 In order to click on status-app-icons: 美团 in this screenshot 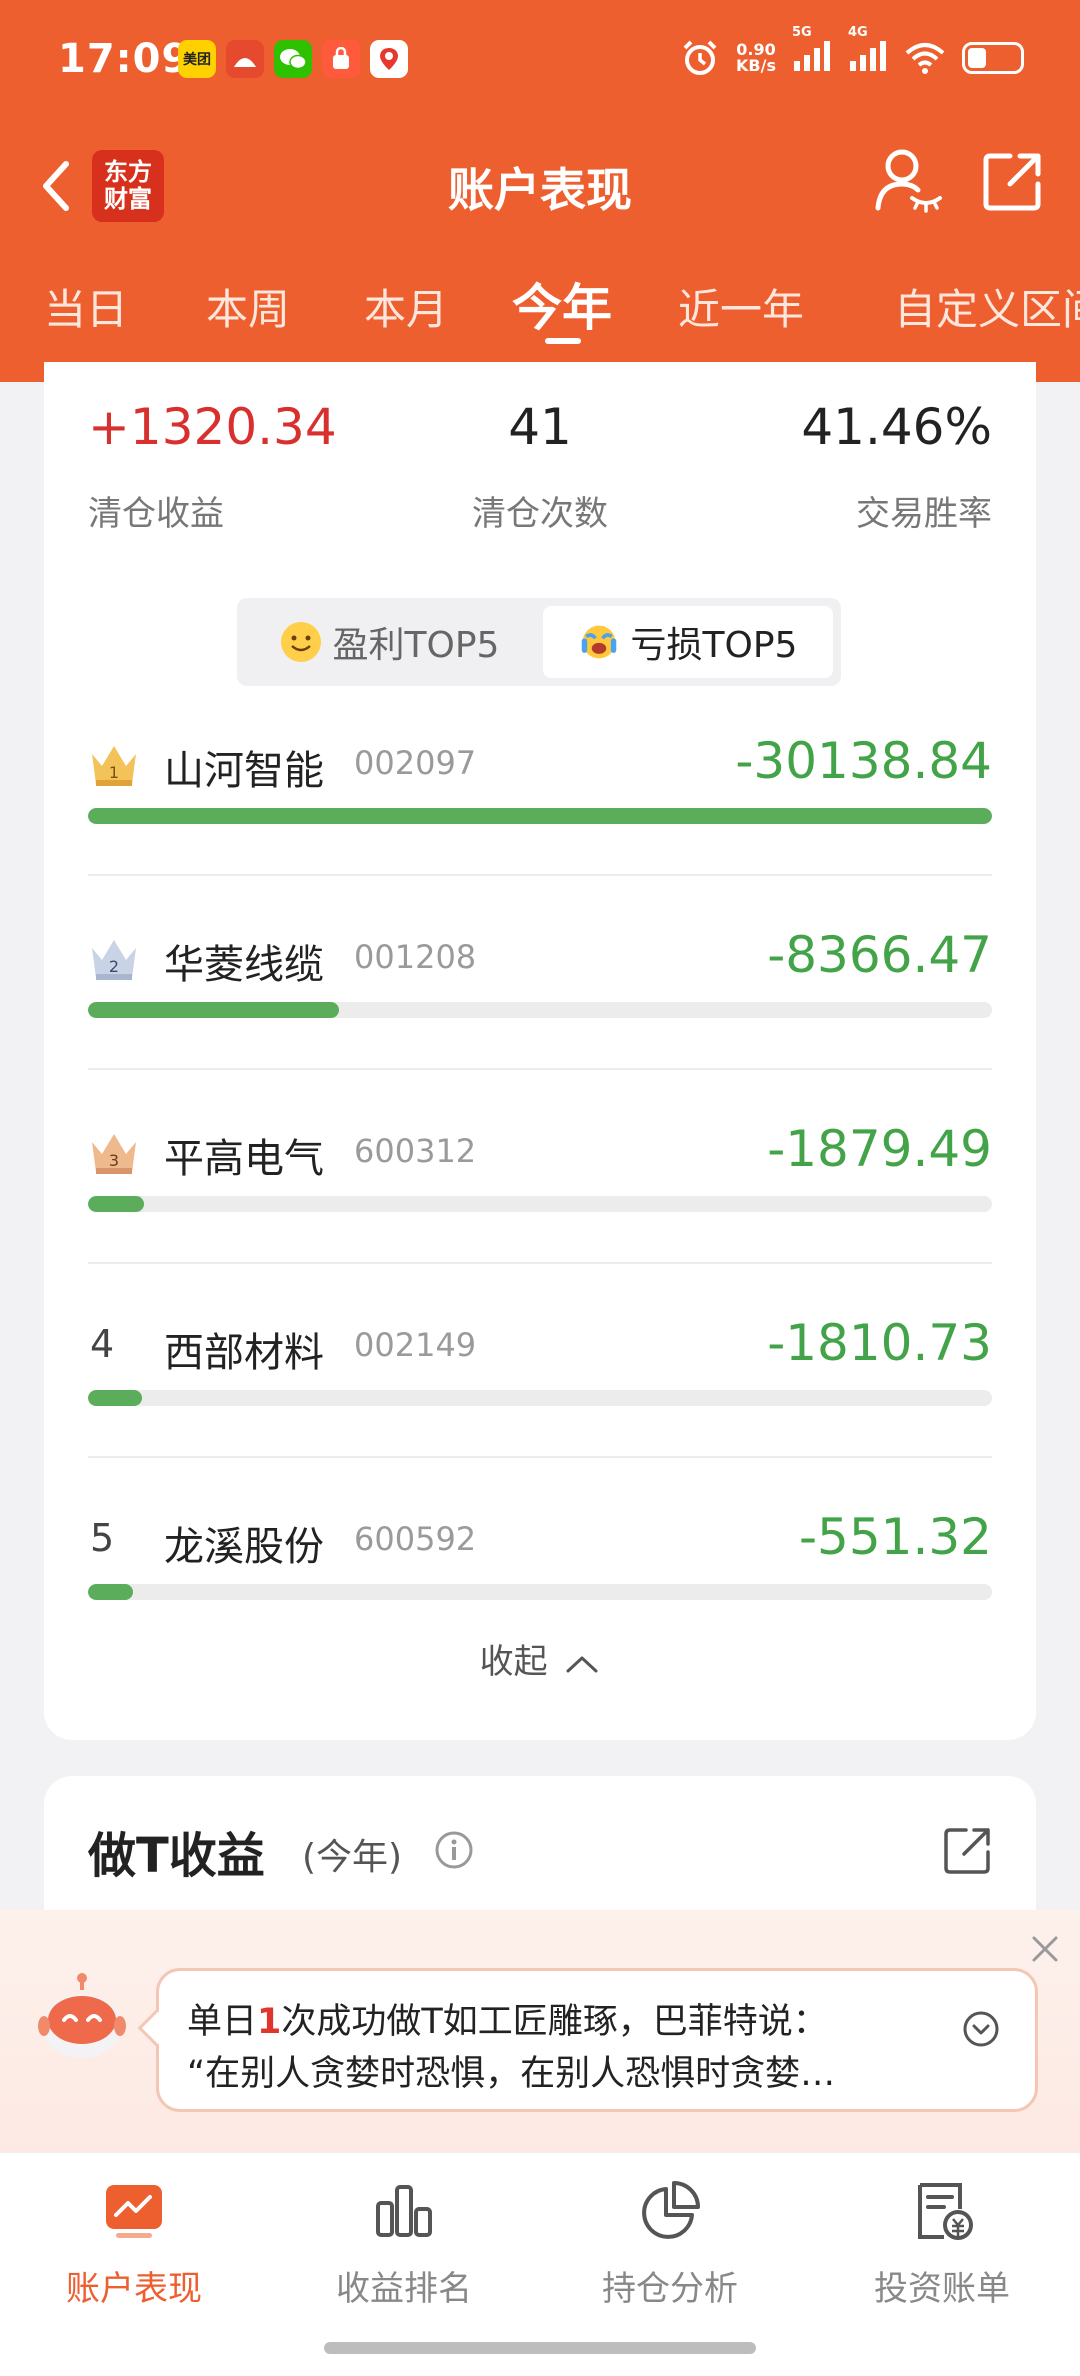, I will do `click(293, 59)`.